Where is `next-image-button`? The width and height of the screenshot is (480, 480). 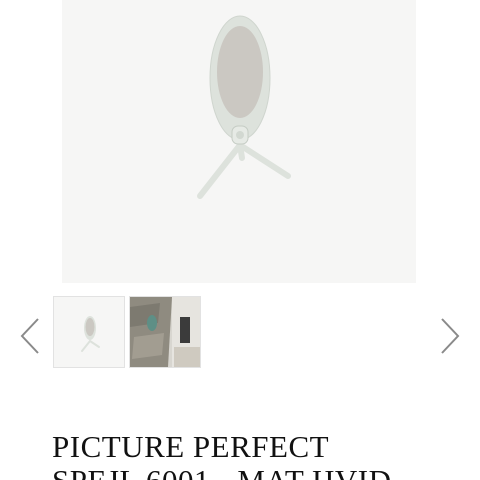
next-image-button is located at coordinates (450, 336).